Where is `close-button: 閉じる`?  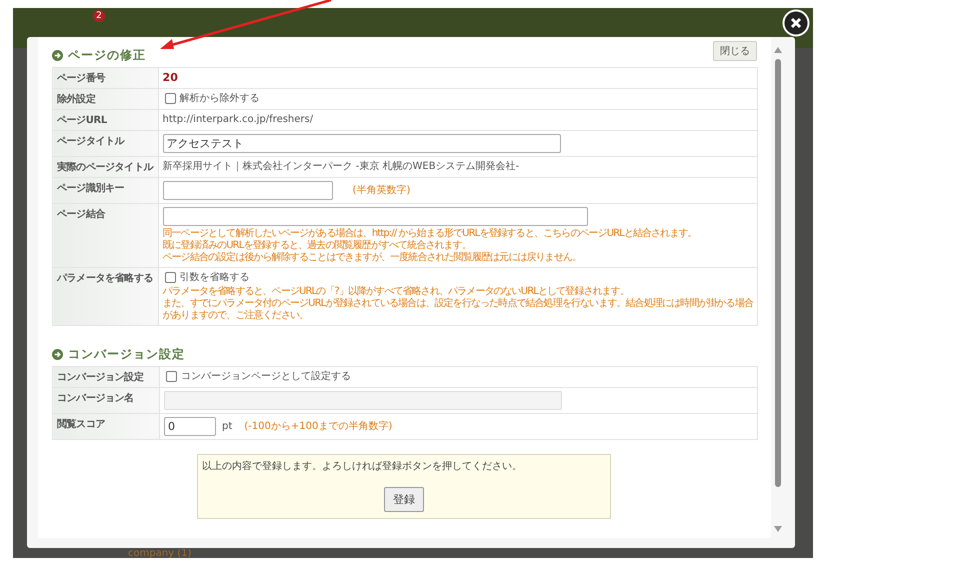 close-button: 閉じる is located at coordinates (735, 51).